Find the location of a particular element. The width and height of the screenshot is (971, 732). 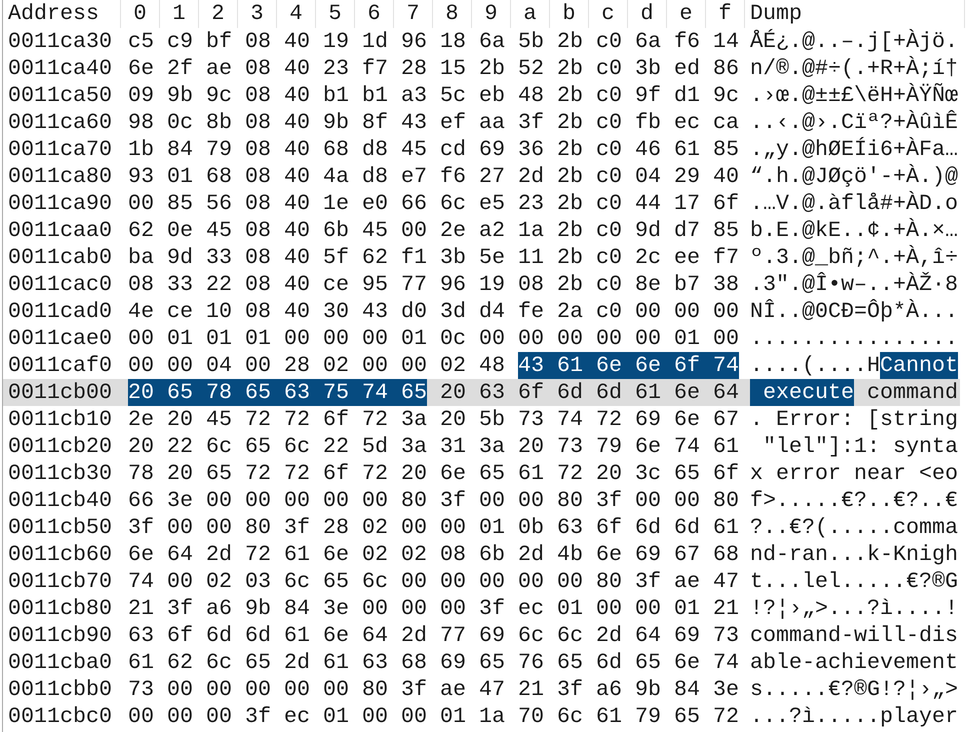

hex-byte: 85 is located at coordinates (726, 149).